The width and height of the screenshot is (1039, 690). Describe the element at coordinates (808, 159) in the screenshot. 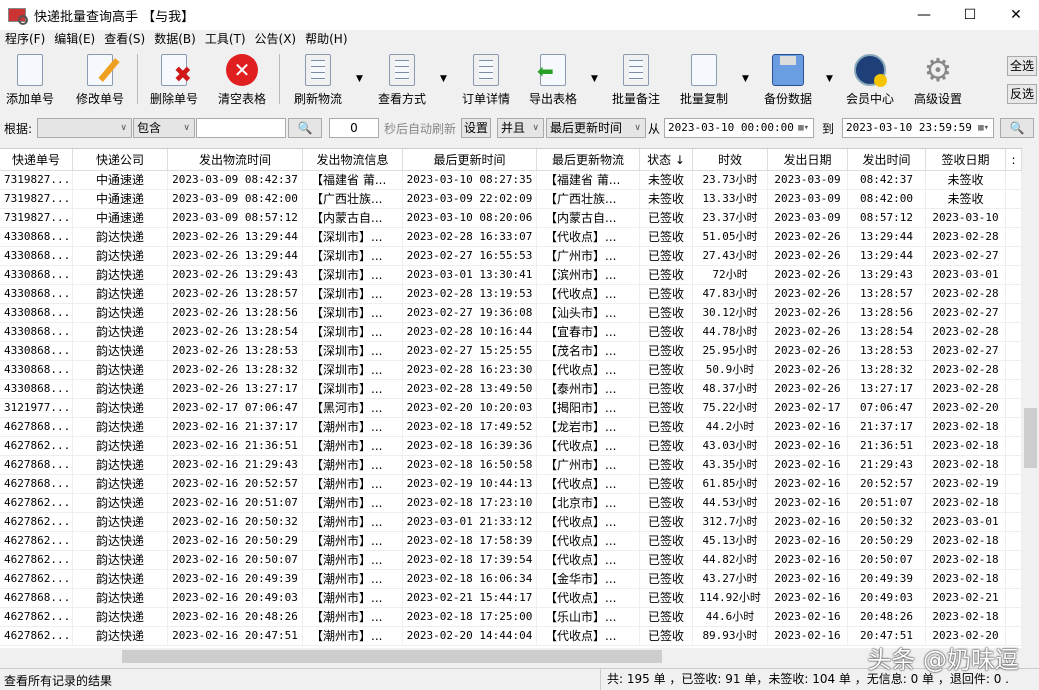

I see `column-header: 发出日期` at that location.